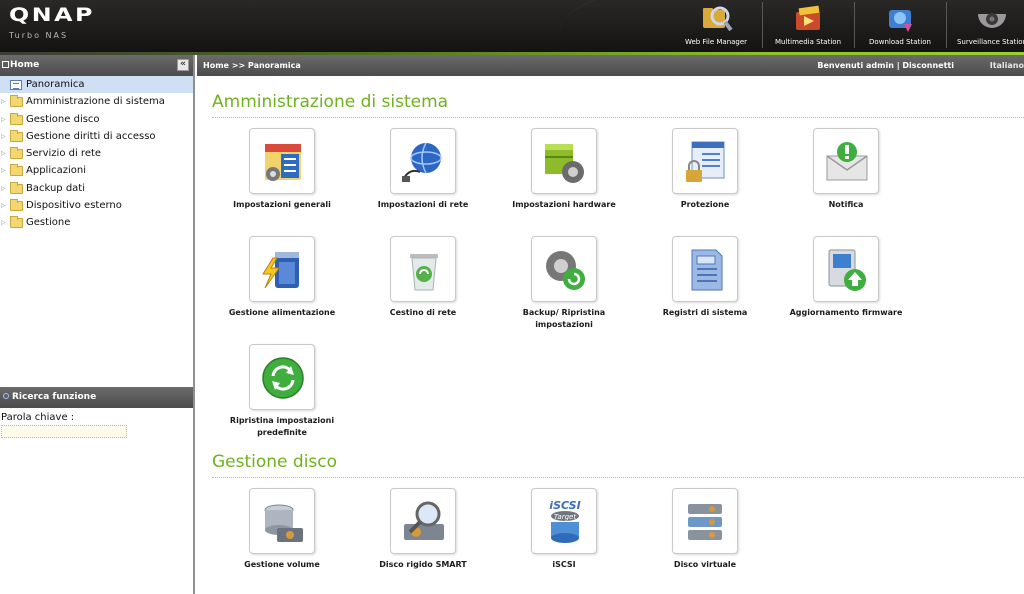 This screenshot has height=594, width=1024. I want to click on section-title-gestione-disco: Gestione disco, so click(275, 462).